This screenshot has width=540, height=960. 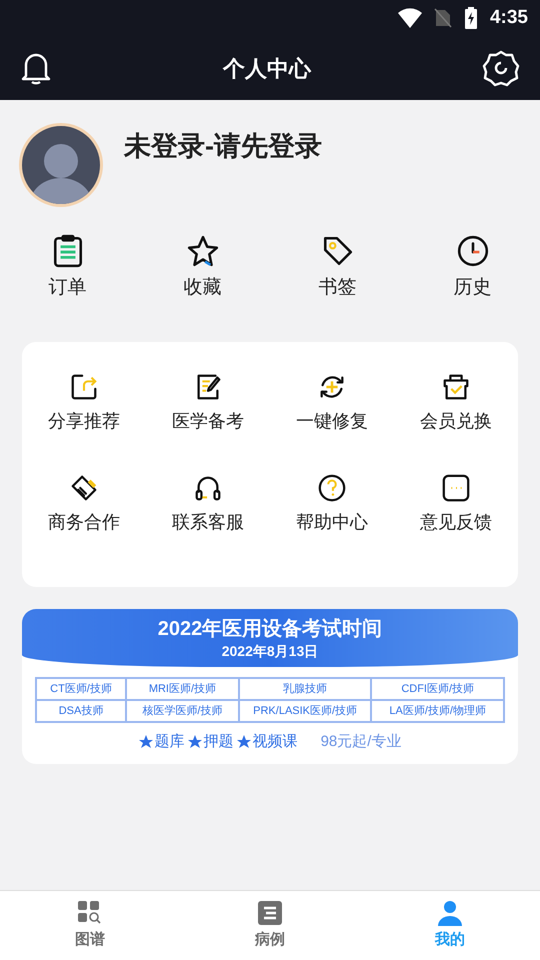 I want to click on service-item: 医学备考, so click(x=208, y=414).